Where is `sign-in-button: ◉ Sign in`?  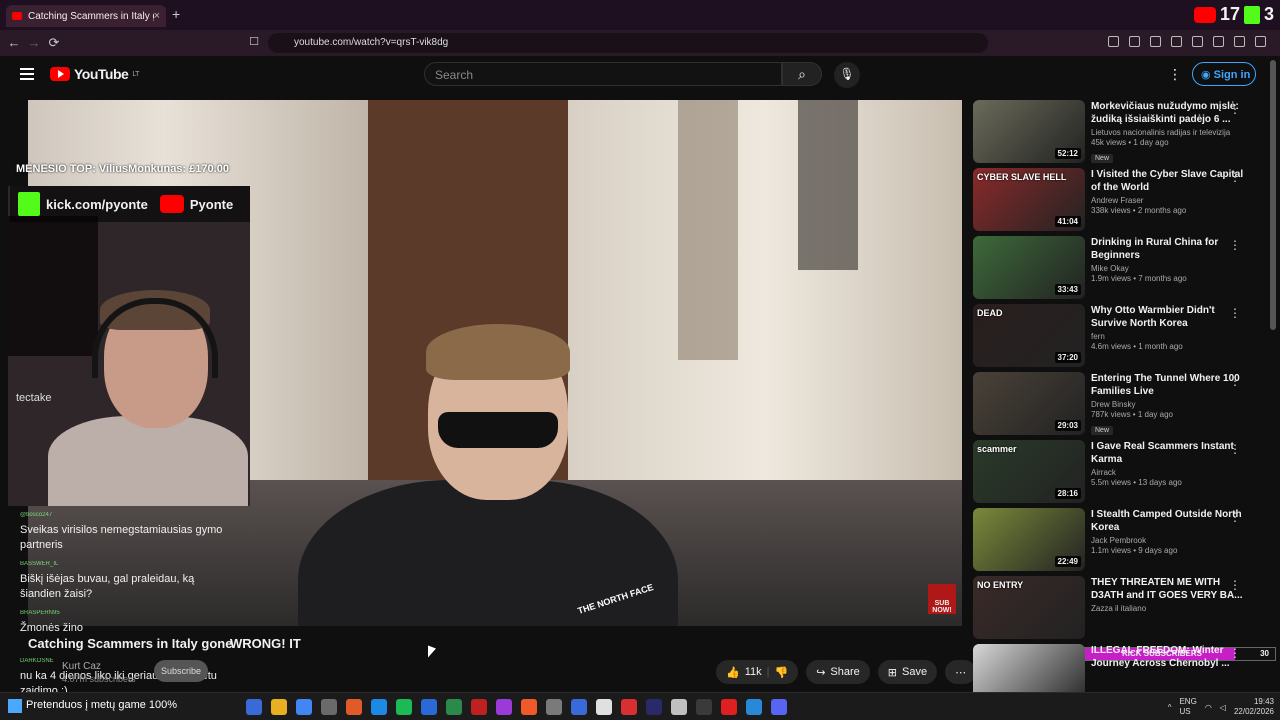
sign-in-button: ◉ Sign in is located at coordinates (1224, 74).